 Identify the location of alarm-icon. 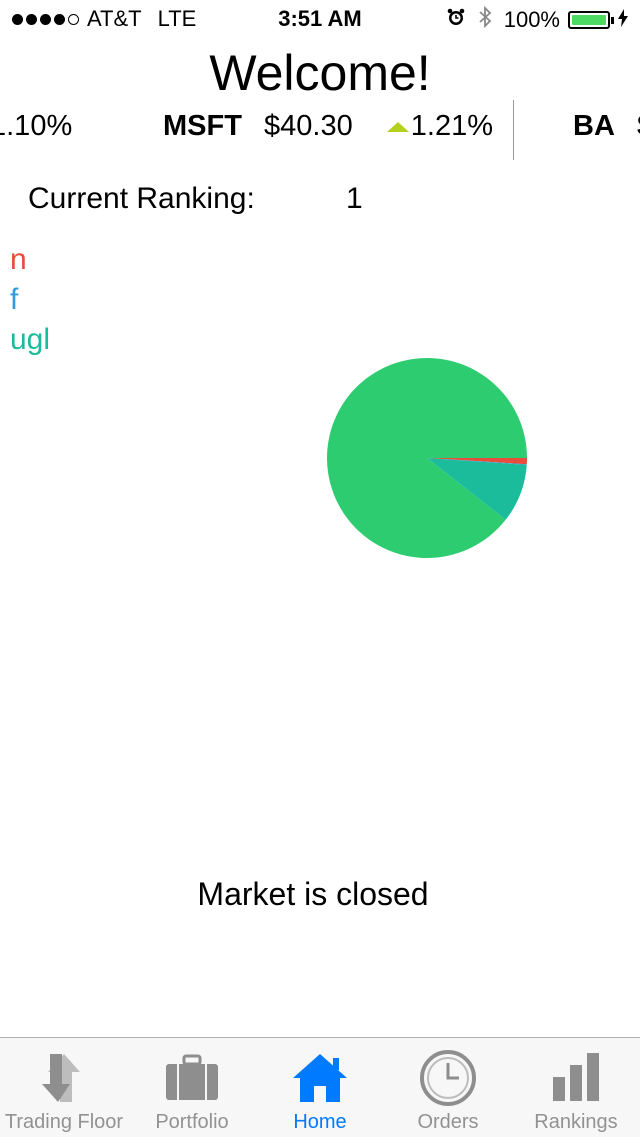
(456, 20).